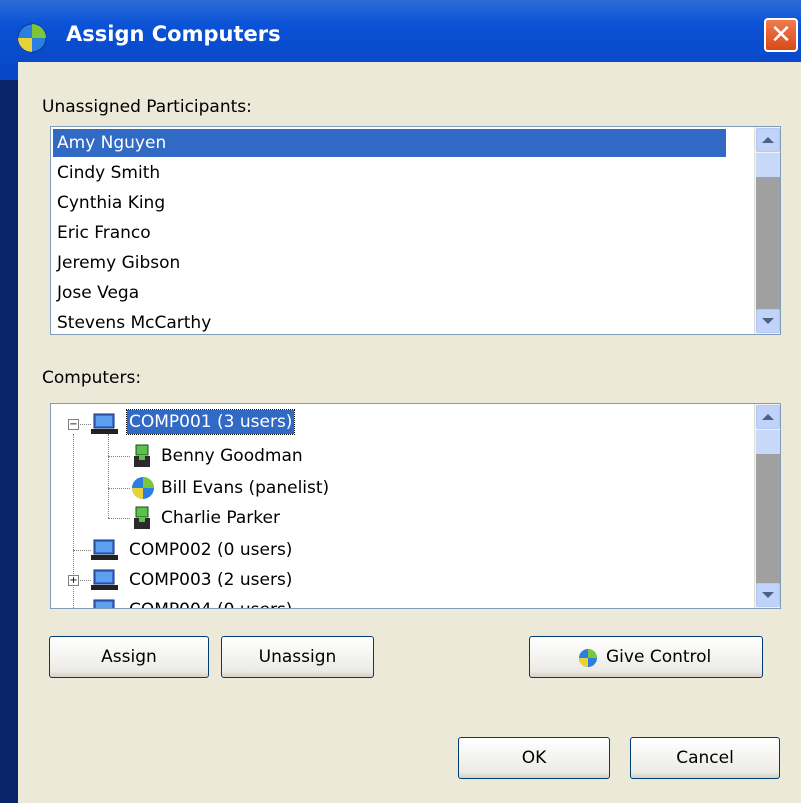 Image resolution: width=801 pixels, height=803 pixels. I want to click on app-globe-icon, so click(32, 38).